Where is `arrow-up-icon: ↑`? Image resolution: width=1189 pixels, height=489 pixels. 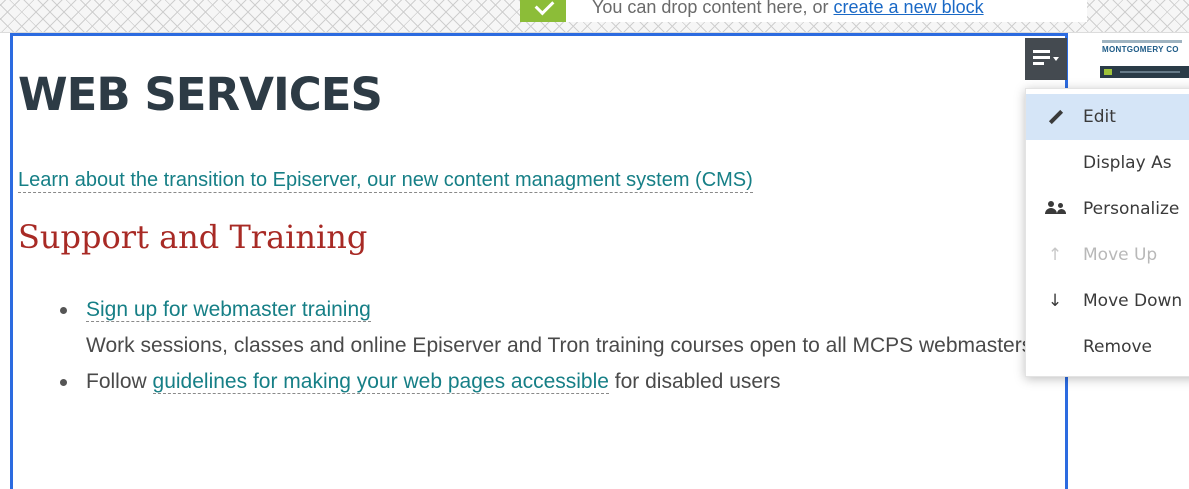
arrow-up-icon: ↑ is located at coordinates (1055, 255).